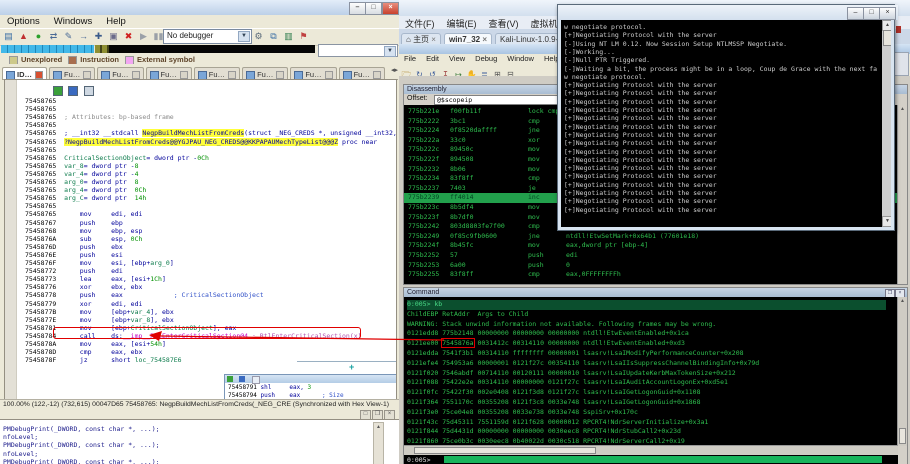 The width and height of the screenshot is (910, 464). What do you see at coordinates (462, 22) in the screenshot?
I see `vmware-menu-item: 编辑(E)` at bounding box center [462, 22].